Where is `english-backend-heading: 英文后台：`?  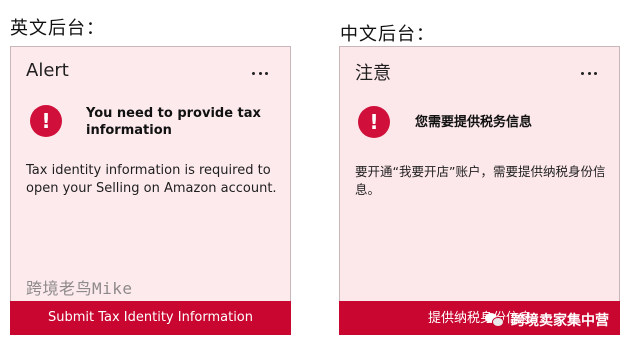 english-backend-heading: 英文后台： is located at coordinates (57, 28).